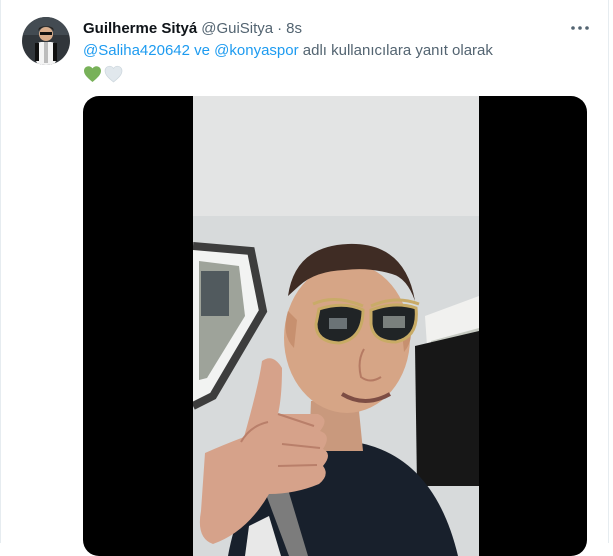  I want to click on more-icon, so click(580, 28).